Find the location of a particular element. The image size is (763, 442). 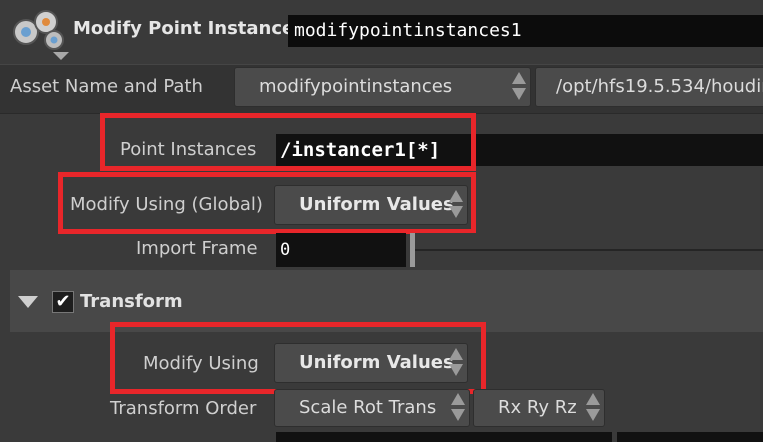

rotation-order-value: Rx Ry Rz is located at coordinates (537, 407).